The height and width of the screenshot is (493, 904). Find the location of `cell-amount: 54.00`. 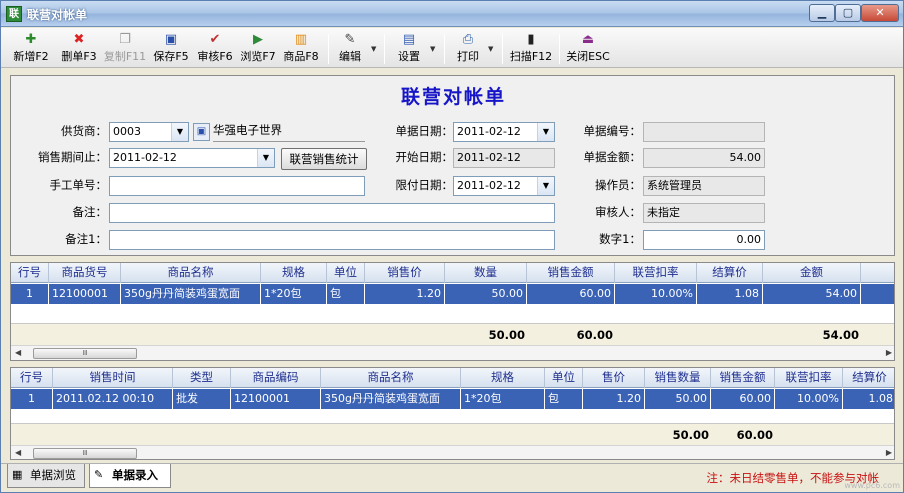

cell-amount: 54.00 is located at coordinates (812, 294).